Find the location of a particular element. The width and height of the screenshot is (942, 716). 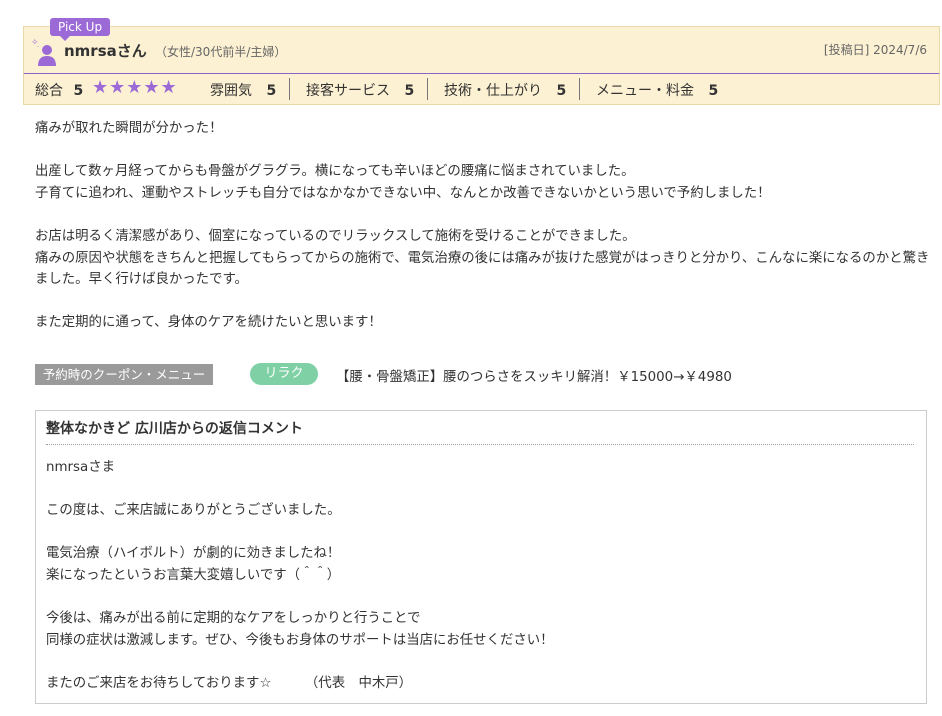

review-header: ✧ · nmrsaさん （女性/30代前半/主婦） [投稿日] 2024/7/6 is located at coordinates (481, 50).